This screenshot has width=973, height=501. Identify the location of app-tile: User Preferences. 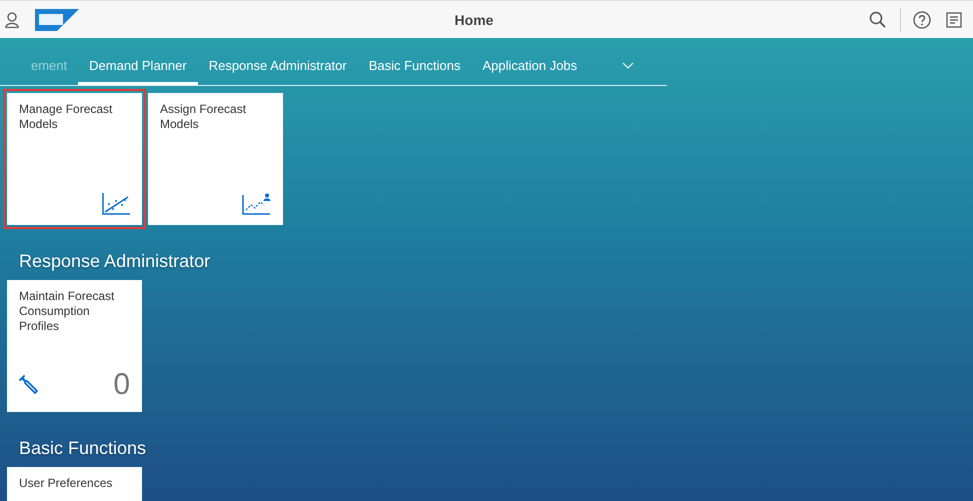
(74, 484).